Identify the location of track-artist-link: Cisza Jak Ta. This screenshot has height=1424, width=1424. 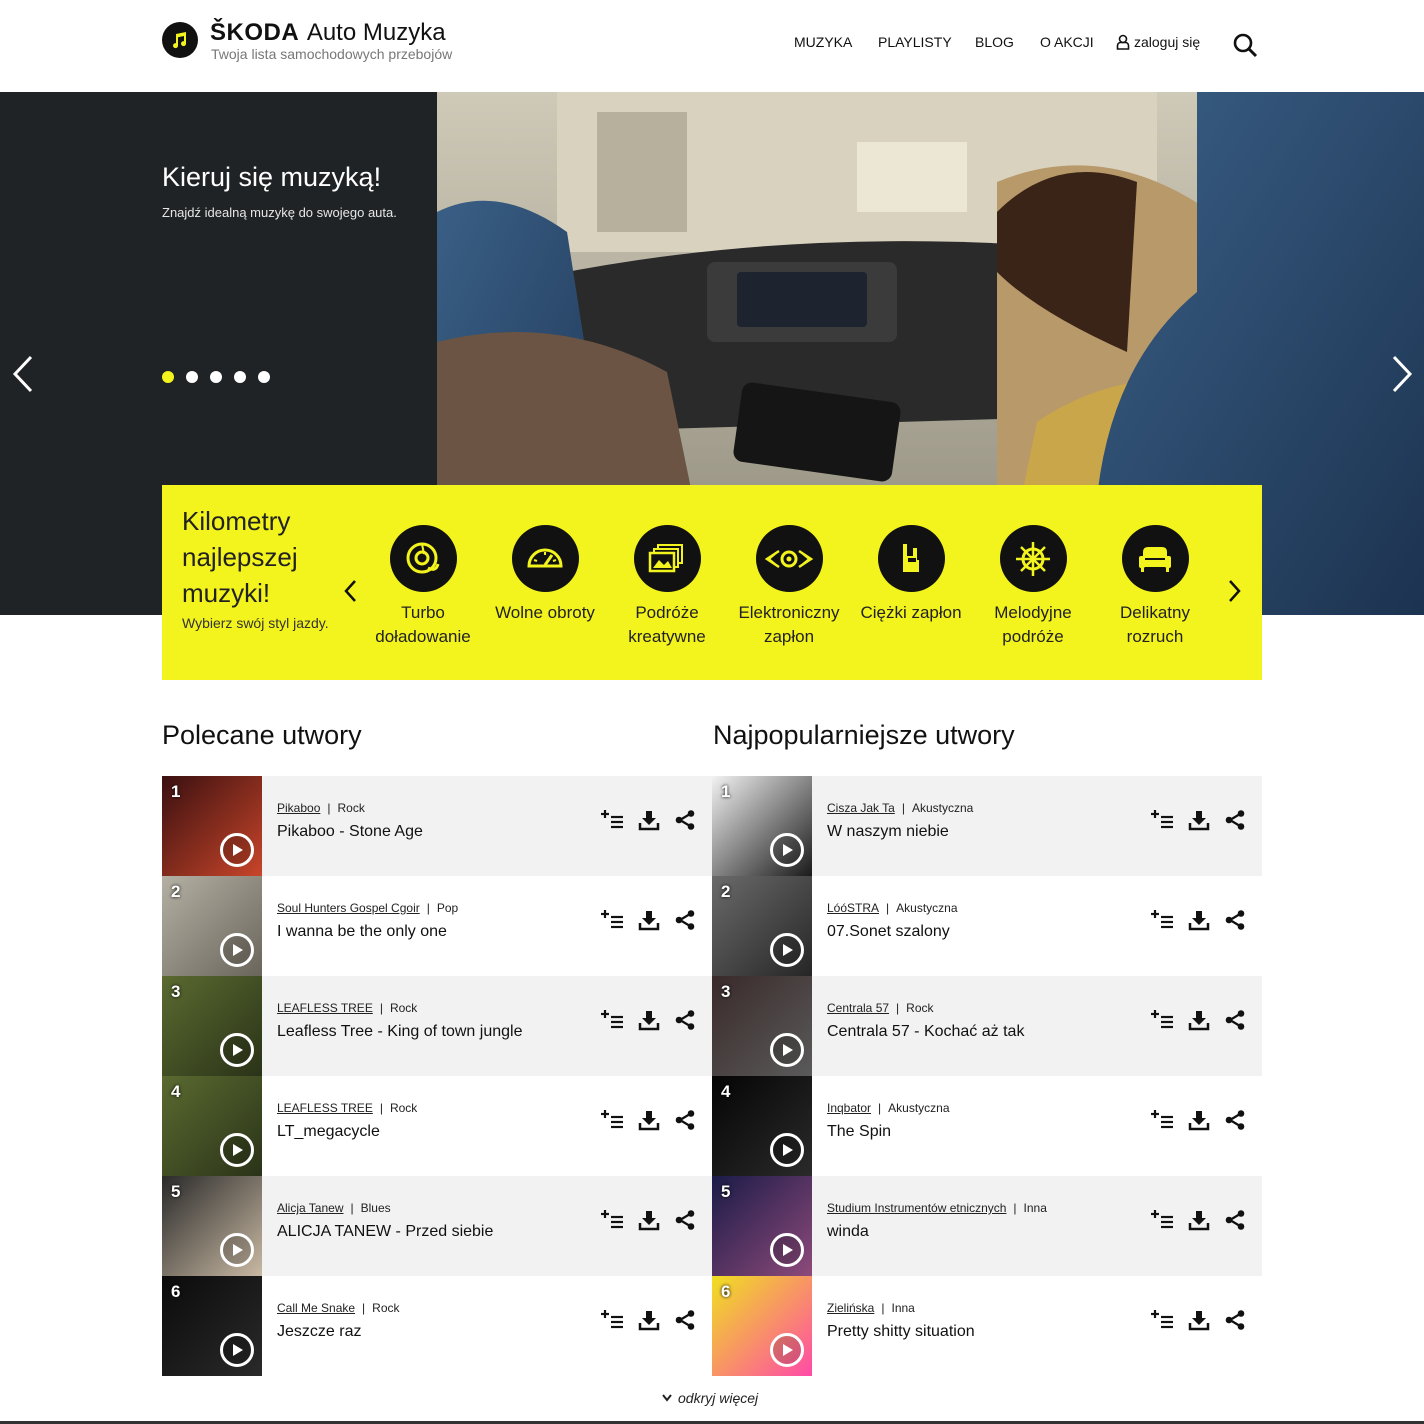
(861, 808).